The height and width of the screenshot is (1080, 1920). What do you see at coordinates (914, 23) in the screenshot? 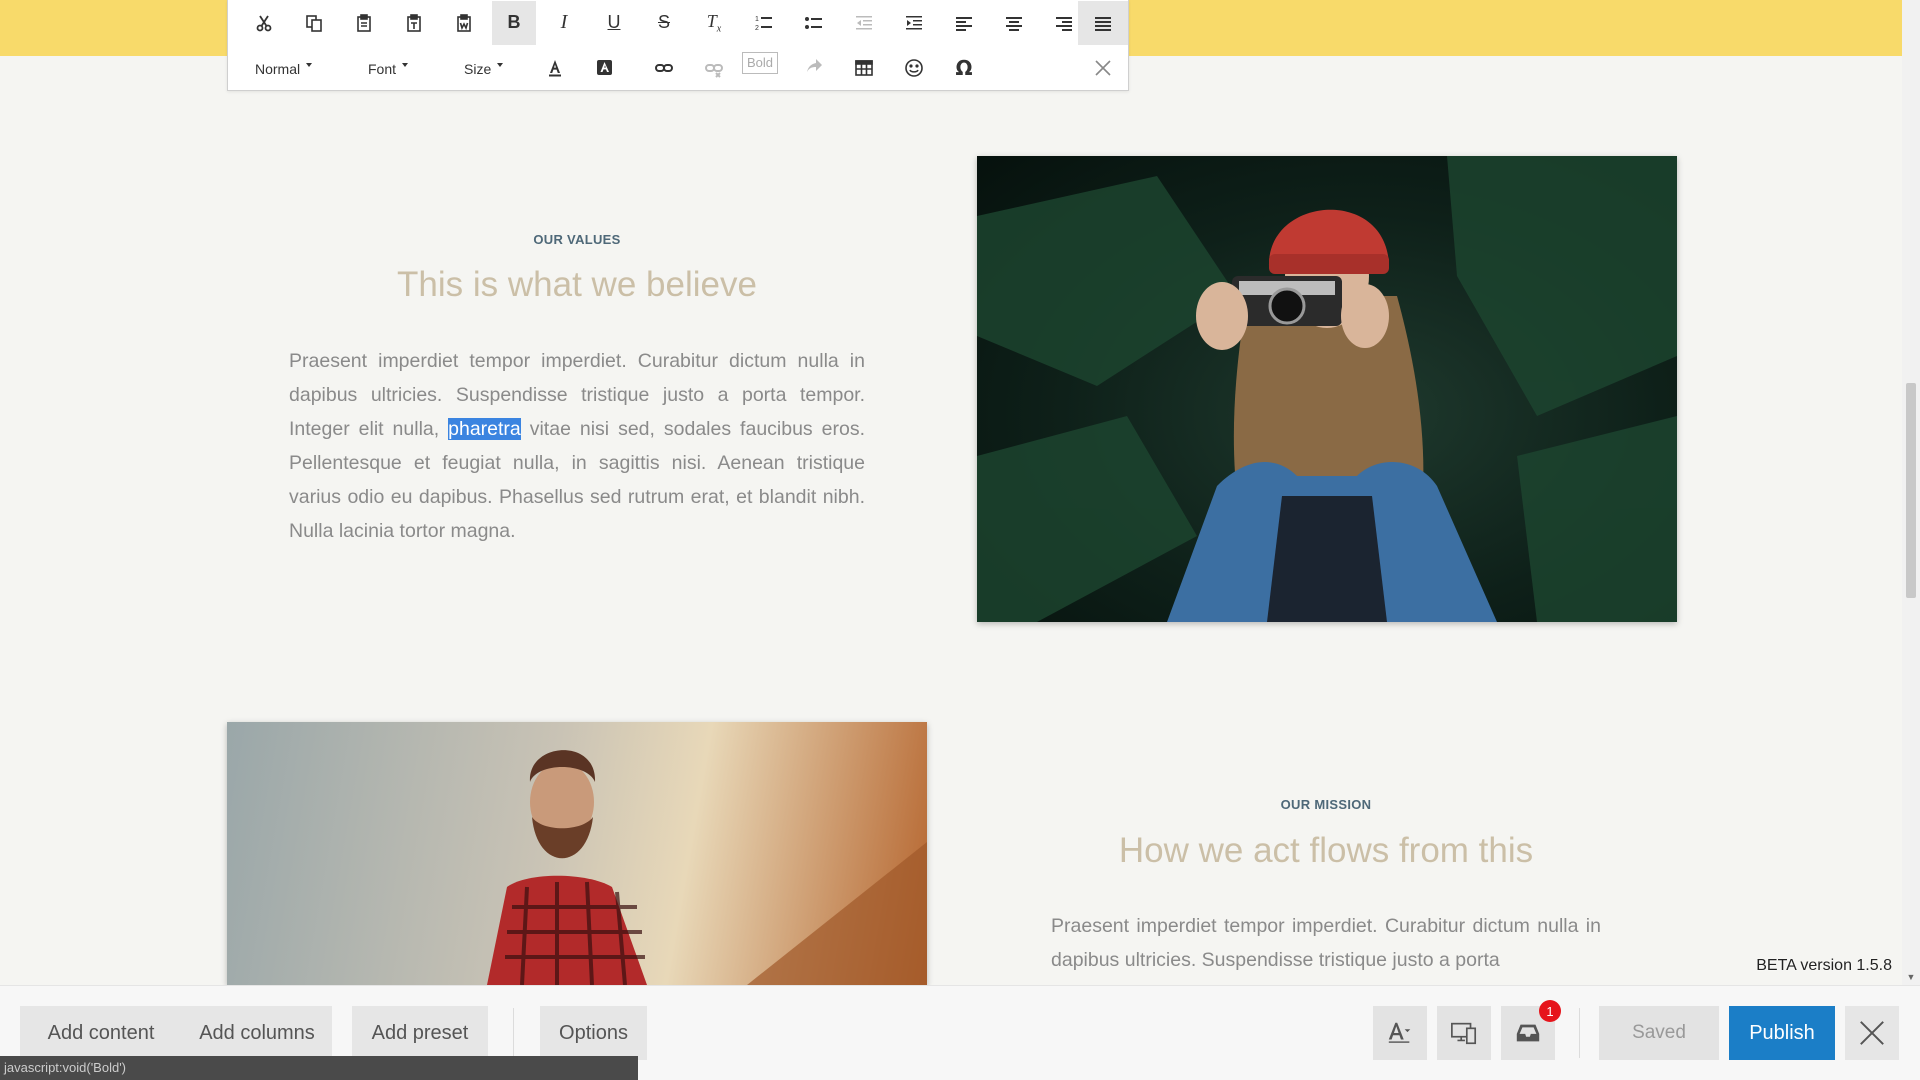
I see `indent-icon` at bounding box center [914, 23].